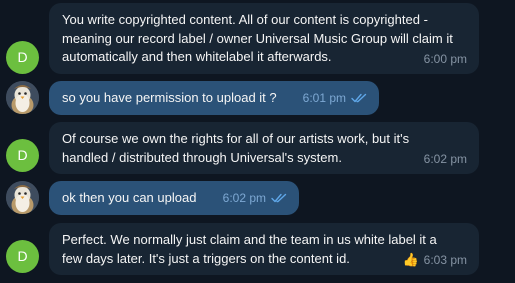 The width and height of the screenshot is (515, 283). What do you see at coordinates (324, 97) in the screenshot?
I see `message-time: 6:01 pm` at bounding box center [324, 97].